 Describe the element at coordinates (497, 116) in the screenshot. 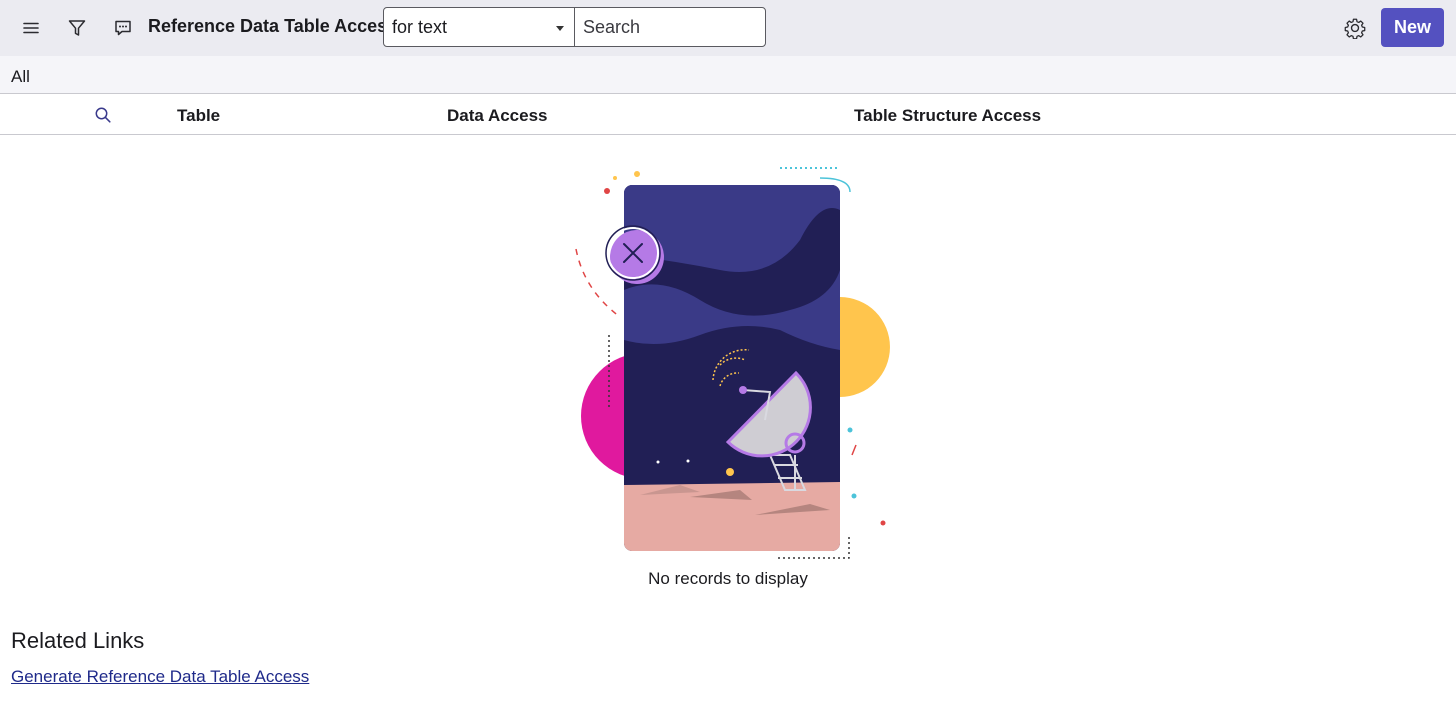

I see `column-header-data-access: Data Access` at that location.